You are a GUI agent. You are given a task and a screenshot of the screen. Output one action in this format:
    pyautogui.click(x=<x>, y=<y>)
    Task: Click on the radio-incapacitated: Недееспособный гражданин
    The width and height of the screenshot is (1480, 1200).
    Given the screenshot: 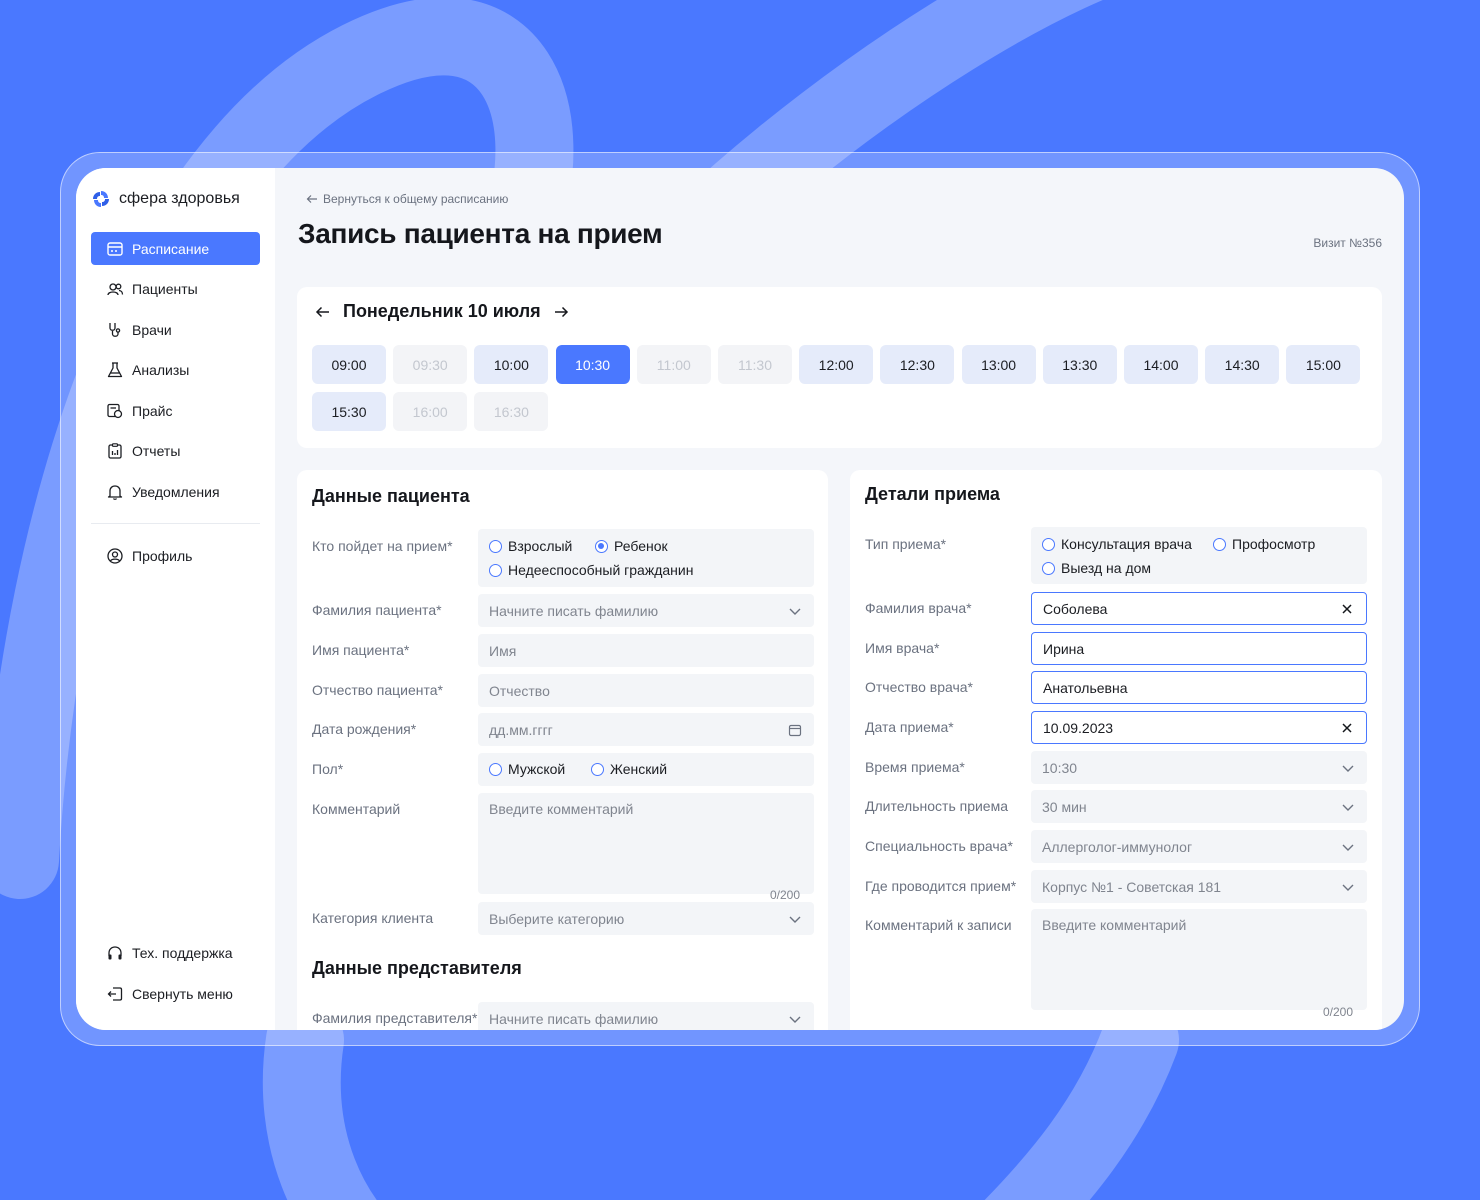 What is the action you would take?
    pyautogui.click(x=591, y=570)
    